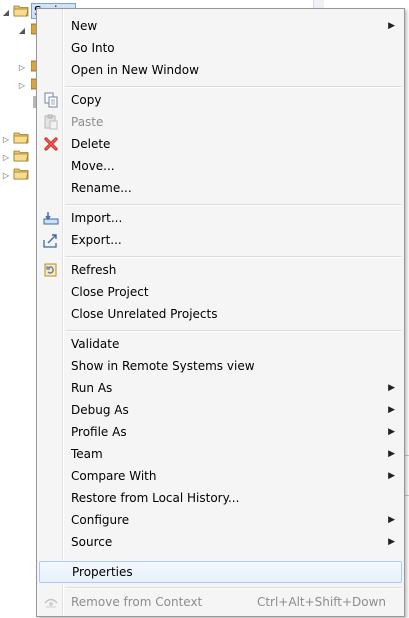  I want to click on delete-icon, so click(51, 144).